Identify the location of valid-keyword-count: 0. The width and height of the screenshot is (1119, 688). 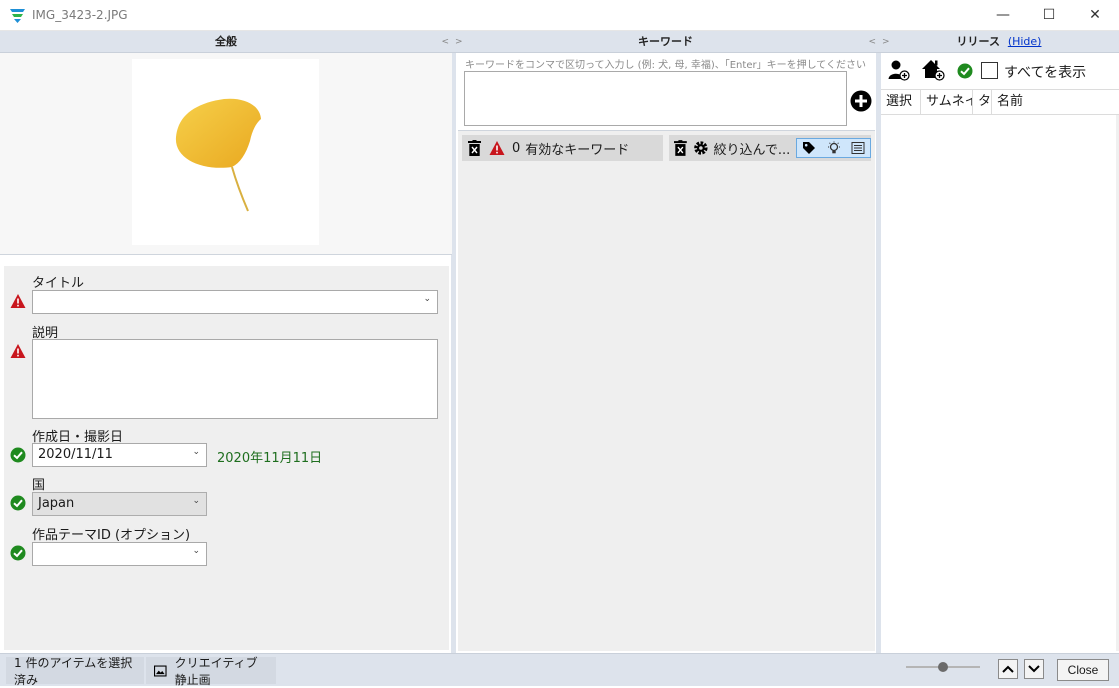
(516, 148).